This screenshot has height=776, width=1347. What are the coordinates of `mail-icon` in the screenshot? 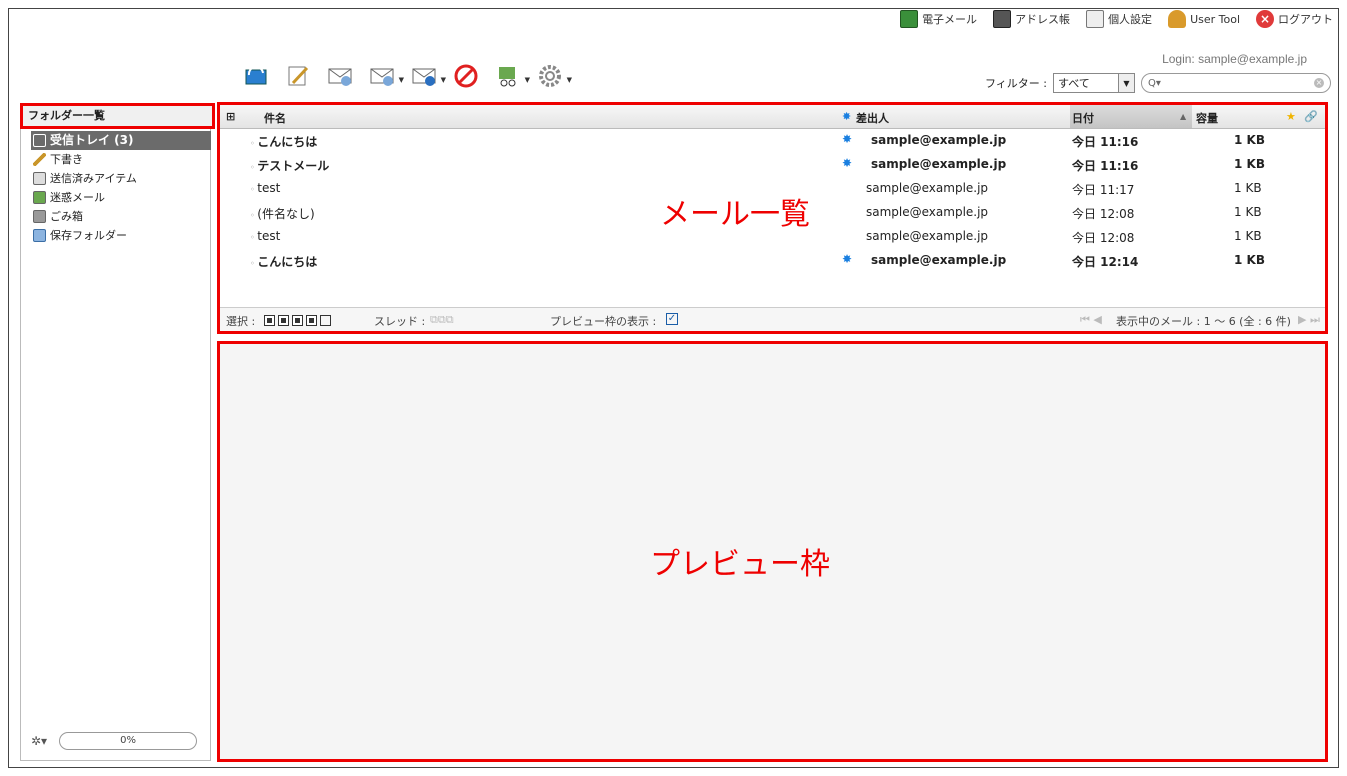 It's located at (909, 19).